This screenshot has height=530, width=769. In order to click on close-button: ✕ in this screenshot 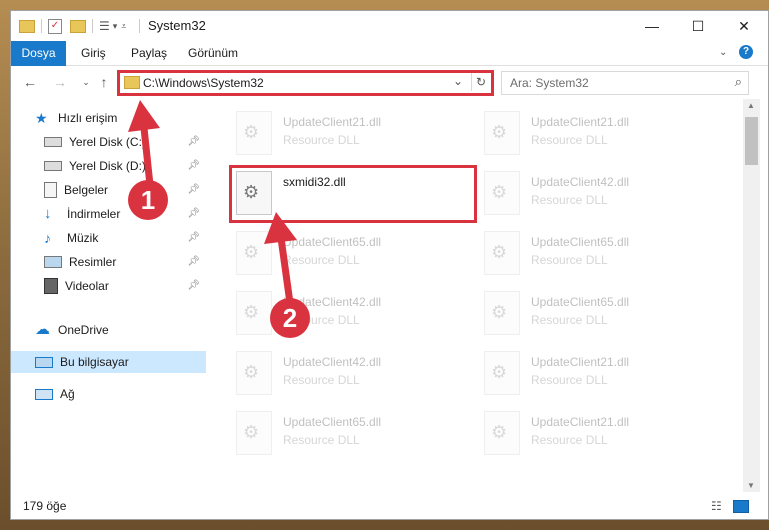, I will do `click(744, 26)`.